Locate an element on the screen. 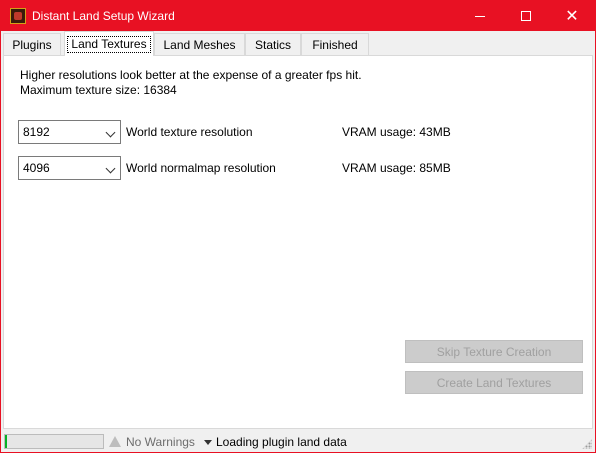  tab-label: Land Textures is located at coordinates (109, 44).